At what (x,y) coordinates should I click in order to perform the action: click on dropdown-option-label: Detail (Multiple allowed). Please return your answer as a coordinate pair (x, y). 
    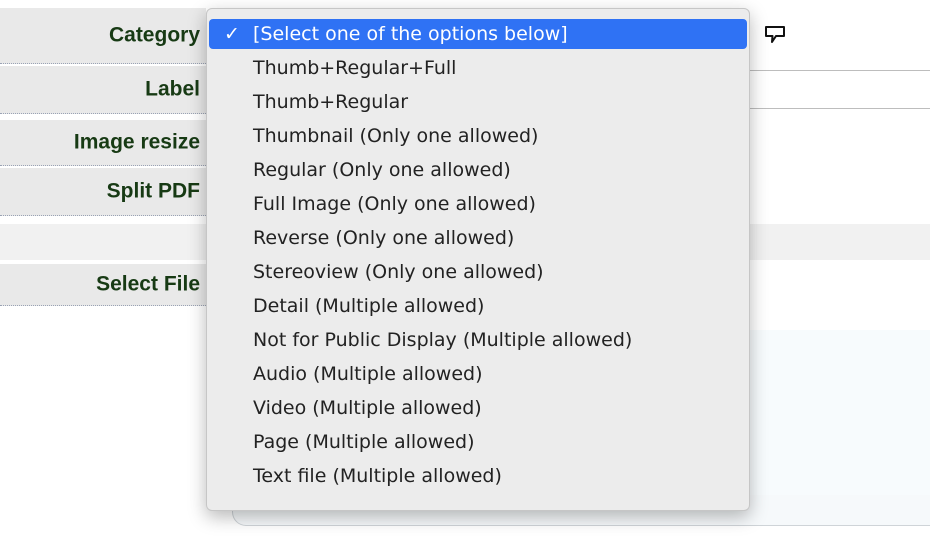
    Looking at the image, I should click on (369, 306).